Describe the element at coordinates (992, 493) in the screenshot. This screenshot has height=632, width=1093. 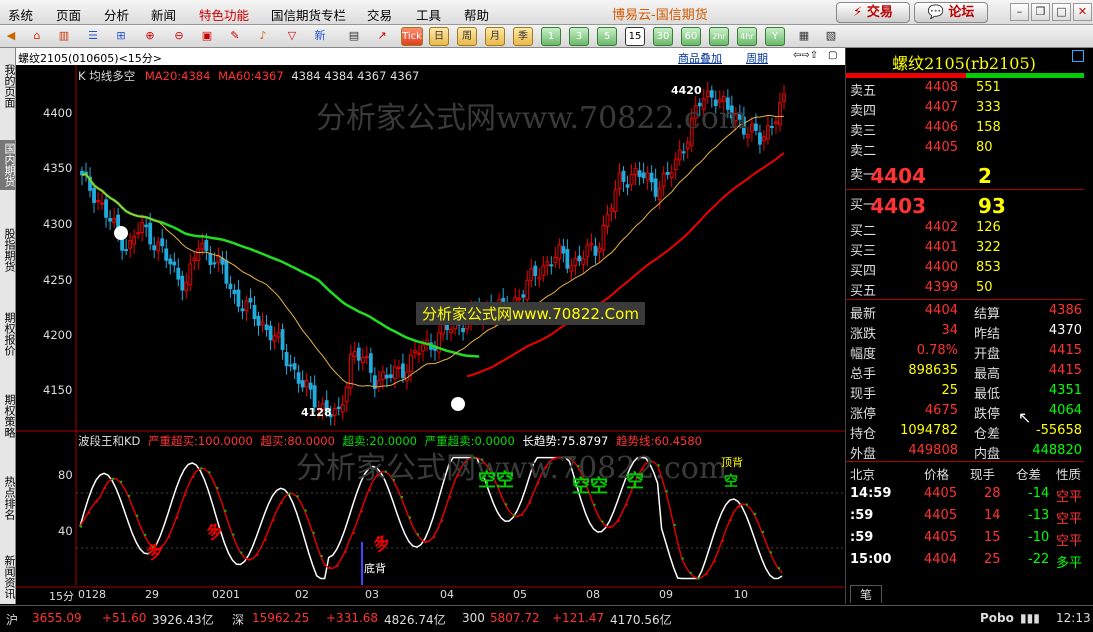
I see `tick-cell: 28` at that location.